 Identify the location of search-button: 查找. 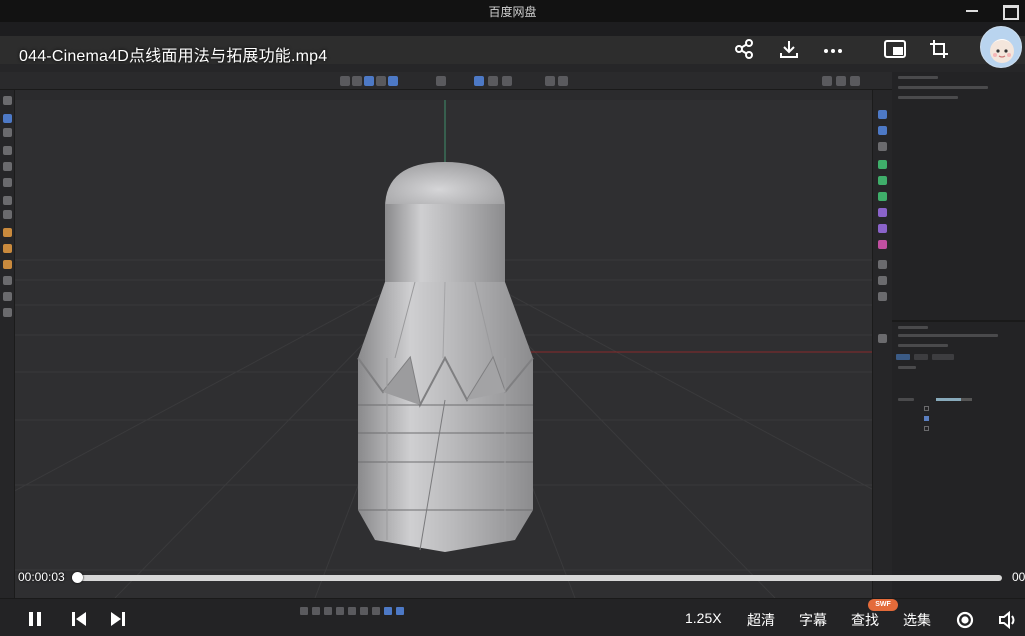
(865, 620).